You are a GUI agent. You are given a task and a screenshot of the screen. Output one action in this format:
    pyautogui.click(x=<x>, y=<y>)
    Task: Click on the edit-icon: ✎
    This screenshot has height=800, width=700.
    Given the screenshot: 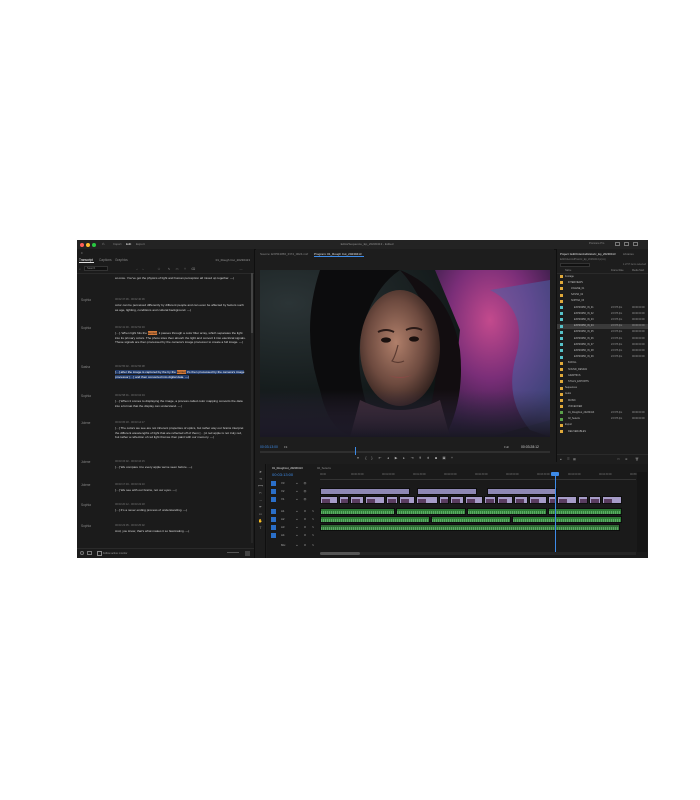 What is the action you would take?
    pyautogui.click(x=169, y=269)
    